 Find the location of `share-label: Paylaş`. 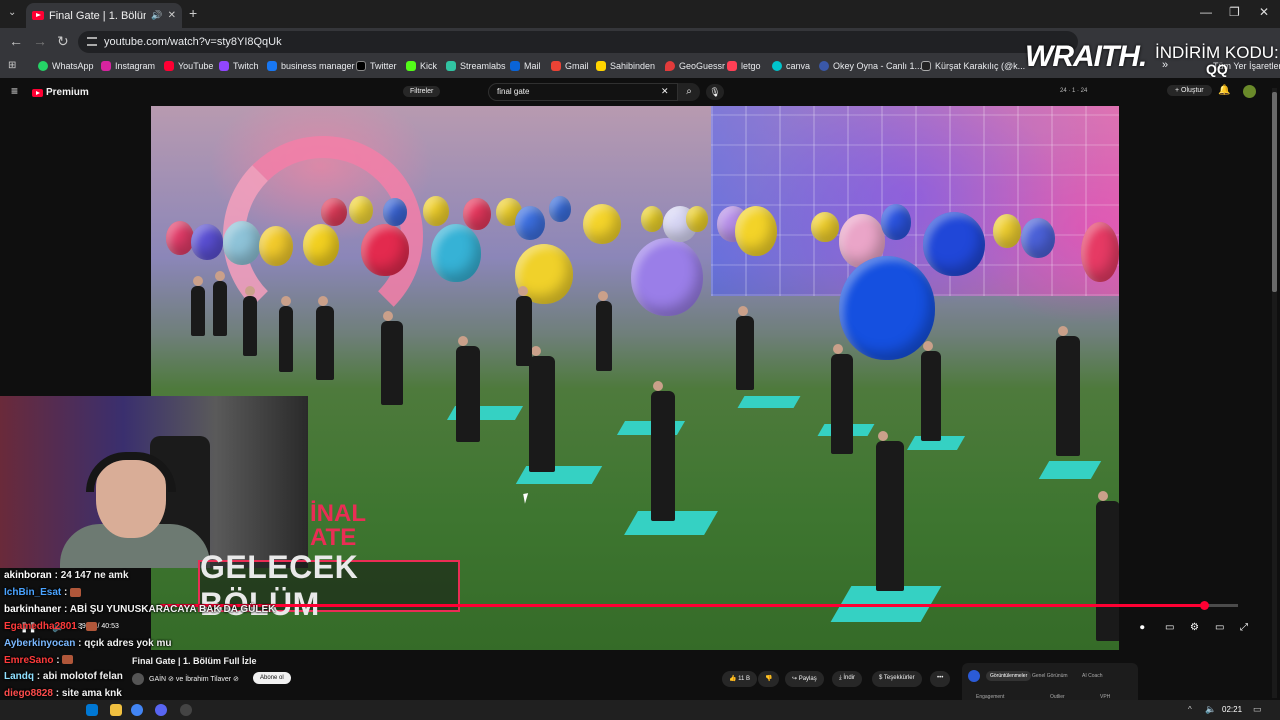

share-label: Paylaş is located at coordinates (807, 679).